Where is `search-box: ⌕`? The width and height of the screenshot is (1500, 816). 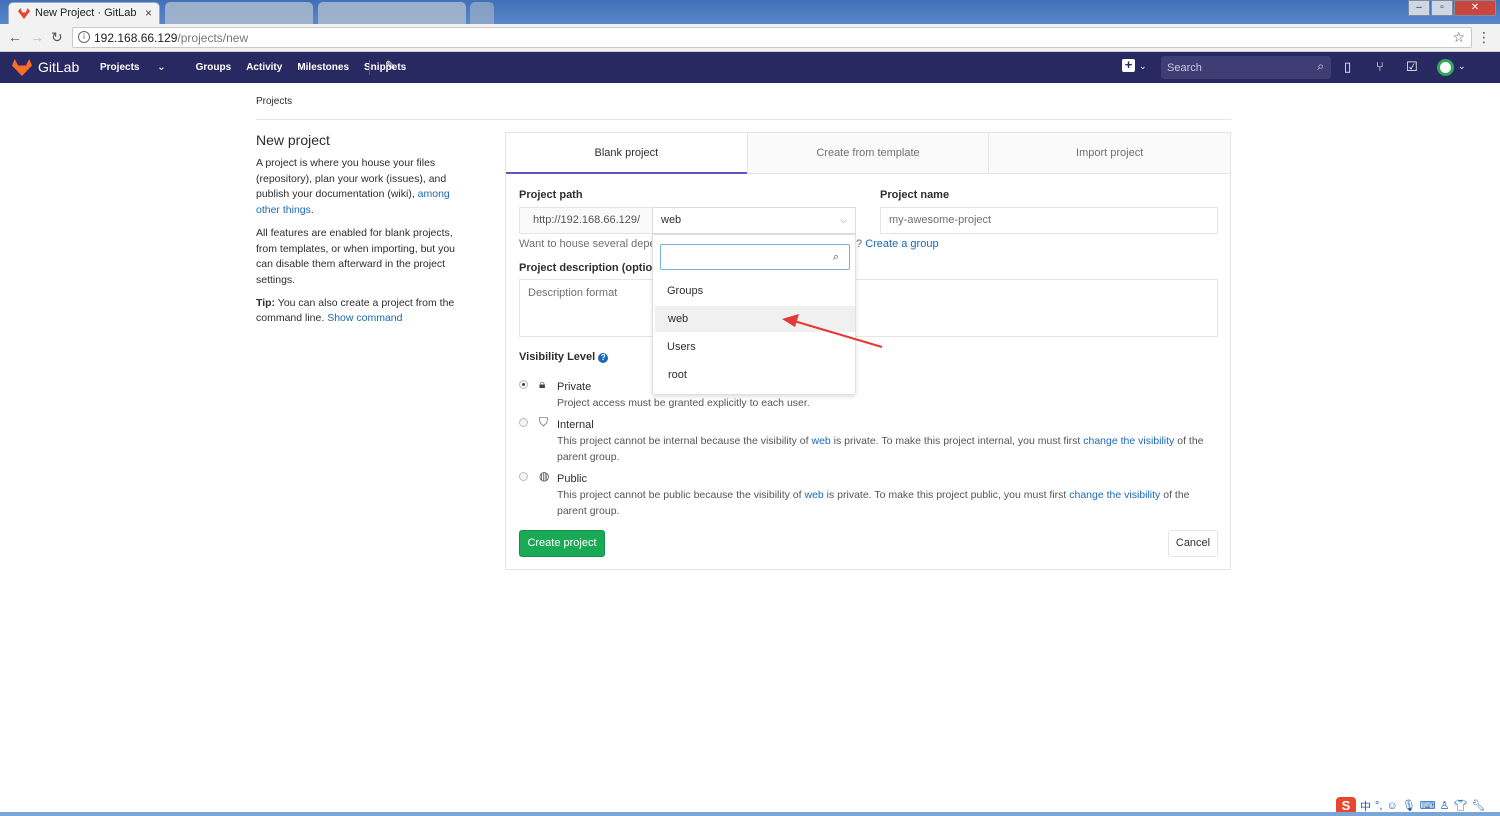 search-box: ⌕ is located at coordinates (1246, 67).